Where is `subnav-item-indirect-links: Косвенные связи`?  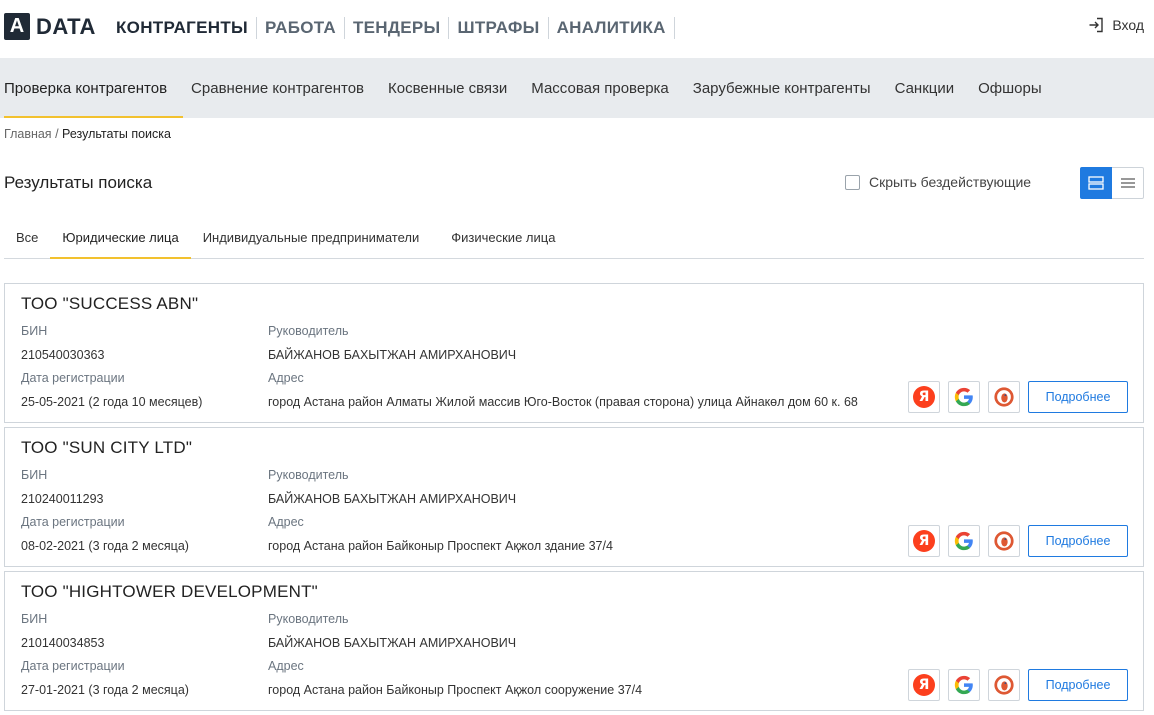
subnav-item-indirect-links: Косвенные связи is located at coordinates (447, 88).